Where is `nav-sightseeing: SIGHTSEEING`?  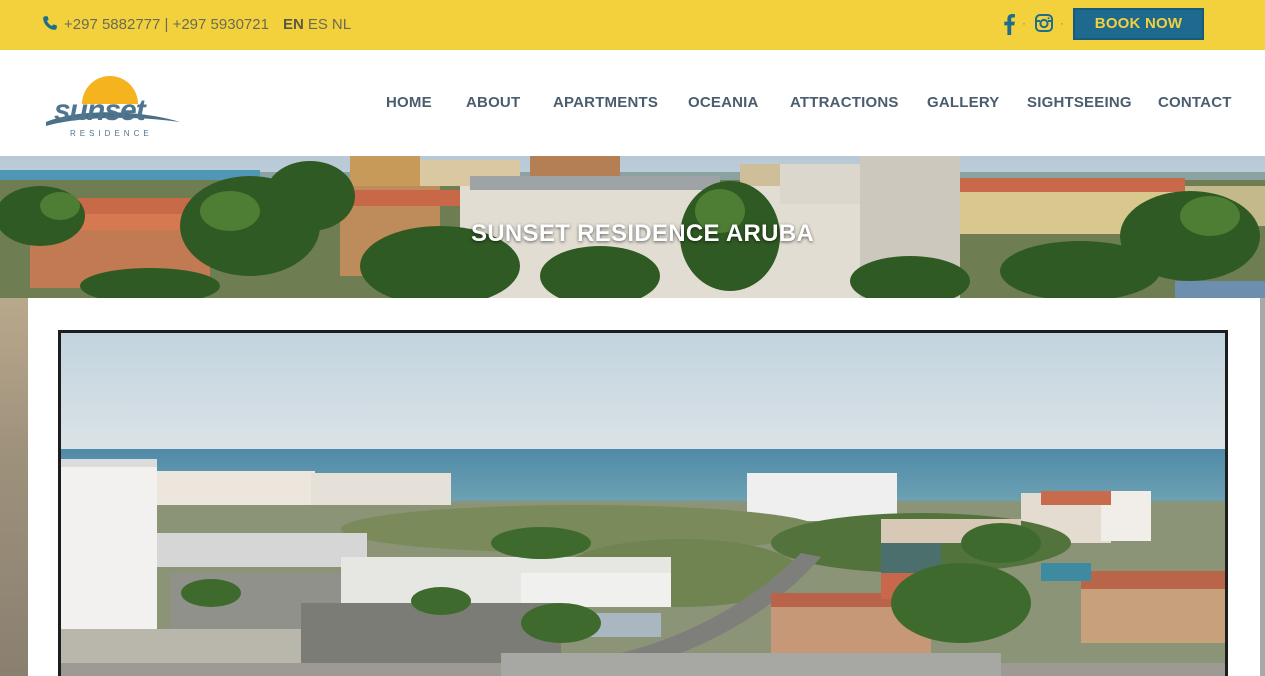 nav-sightseeing: SIGHTSEEING is located at coordinates (1079, 102).